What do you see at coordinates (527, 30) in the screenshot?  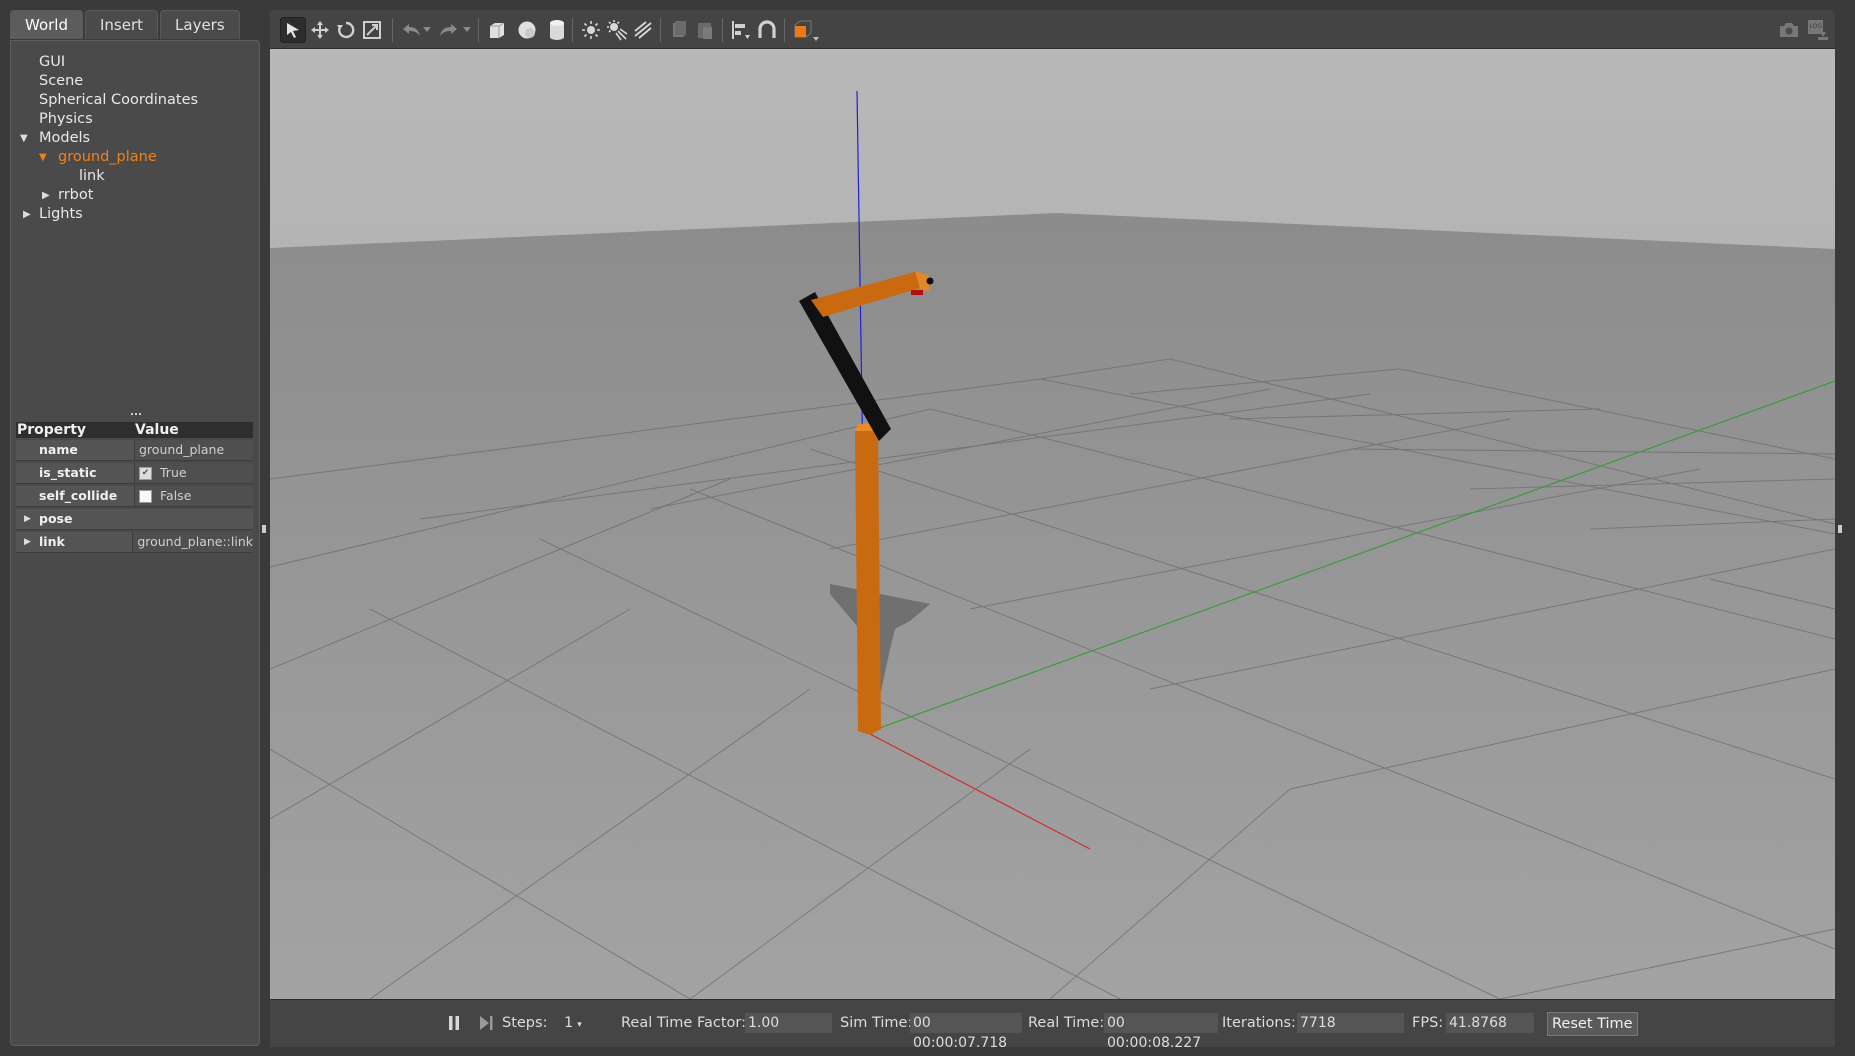 I see `sphere-icon` at bounding box center [527, 30].